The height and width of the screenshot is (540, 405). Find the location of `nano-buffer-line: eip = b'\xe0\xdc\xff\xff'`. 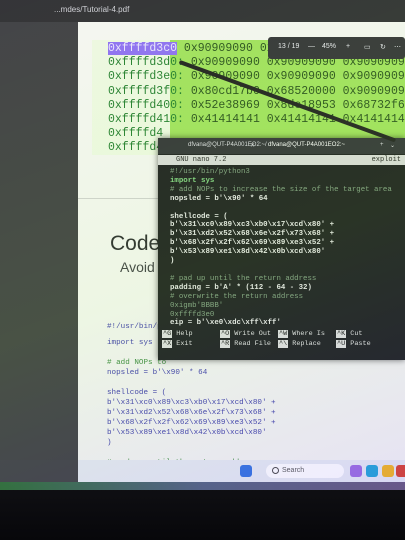

nano-buffer-line: eip = b'\xe0\xdc\xff\xff' is located at coordinates (225, 323).